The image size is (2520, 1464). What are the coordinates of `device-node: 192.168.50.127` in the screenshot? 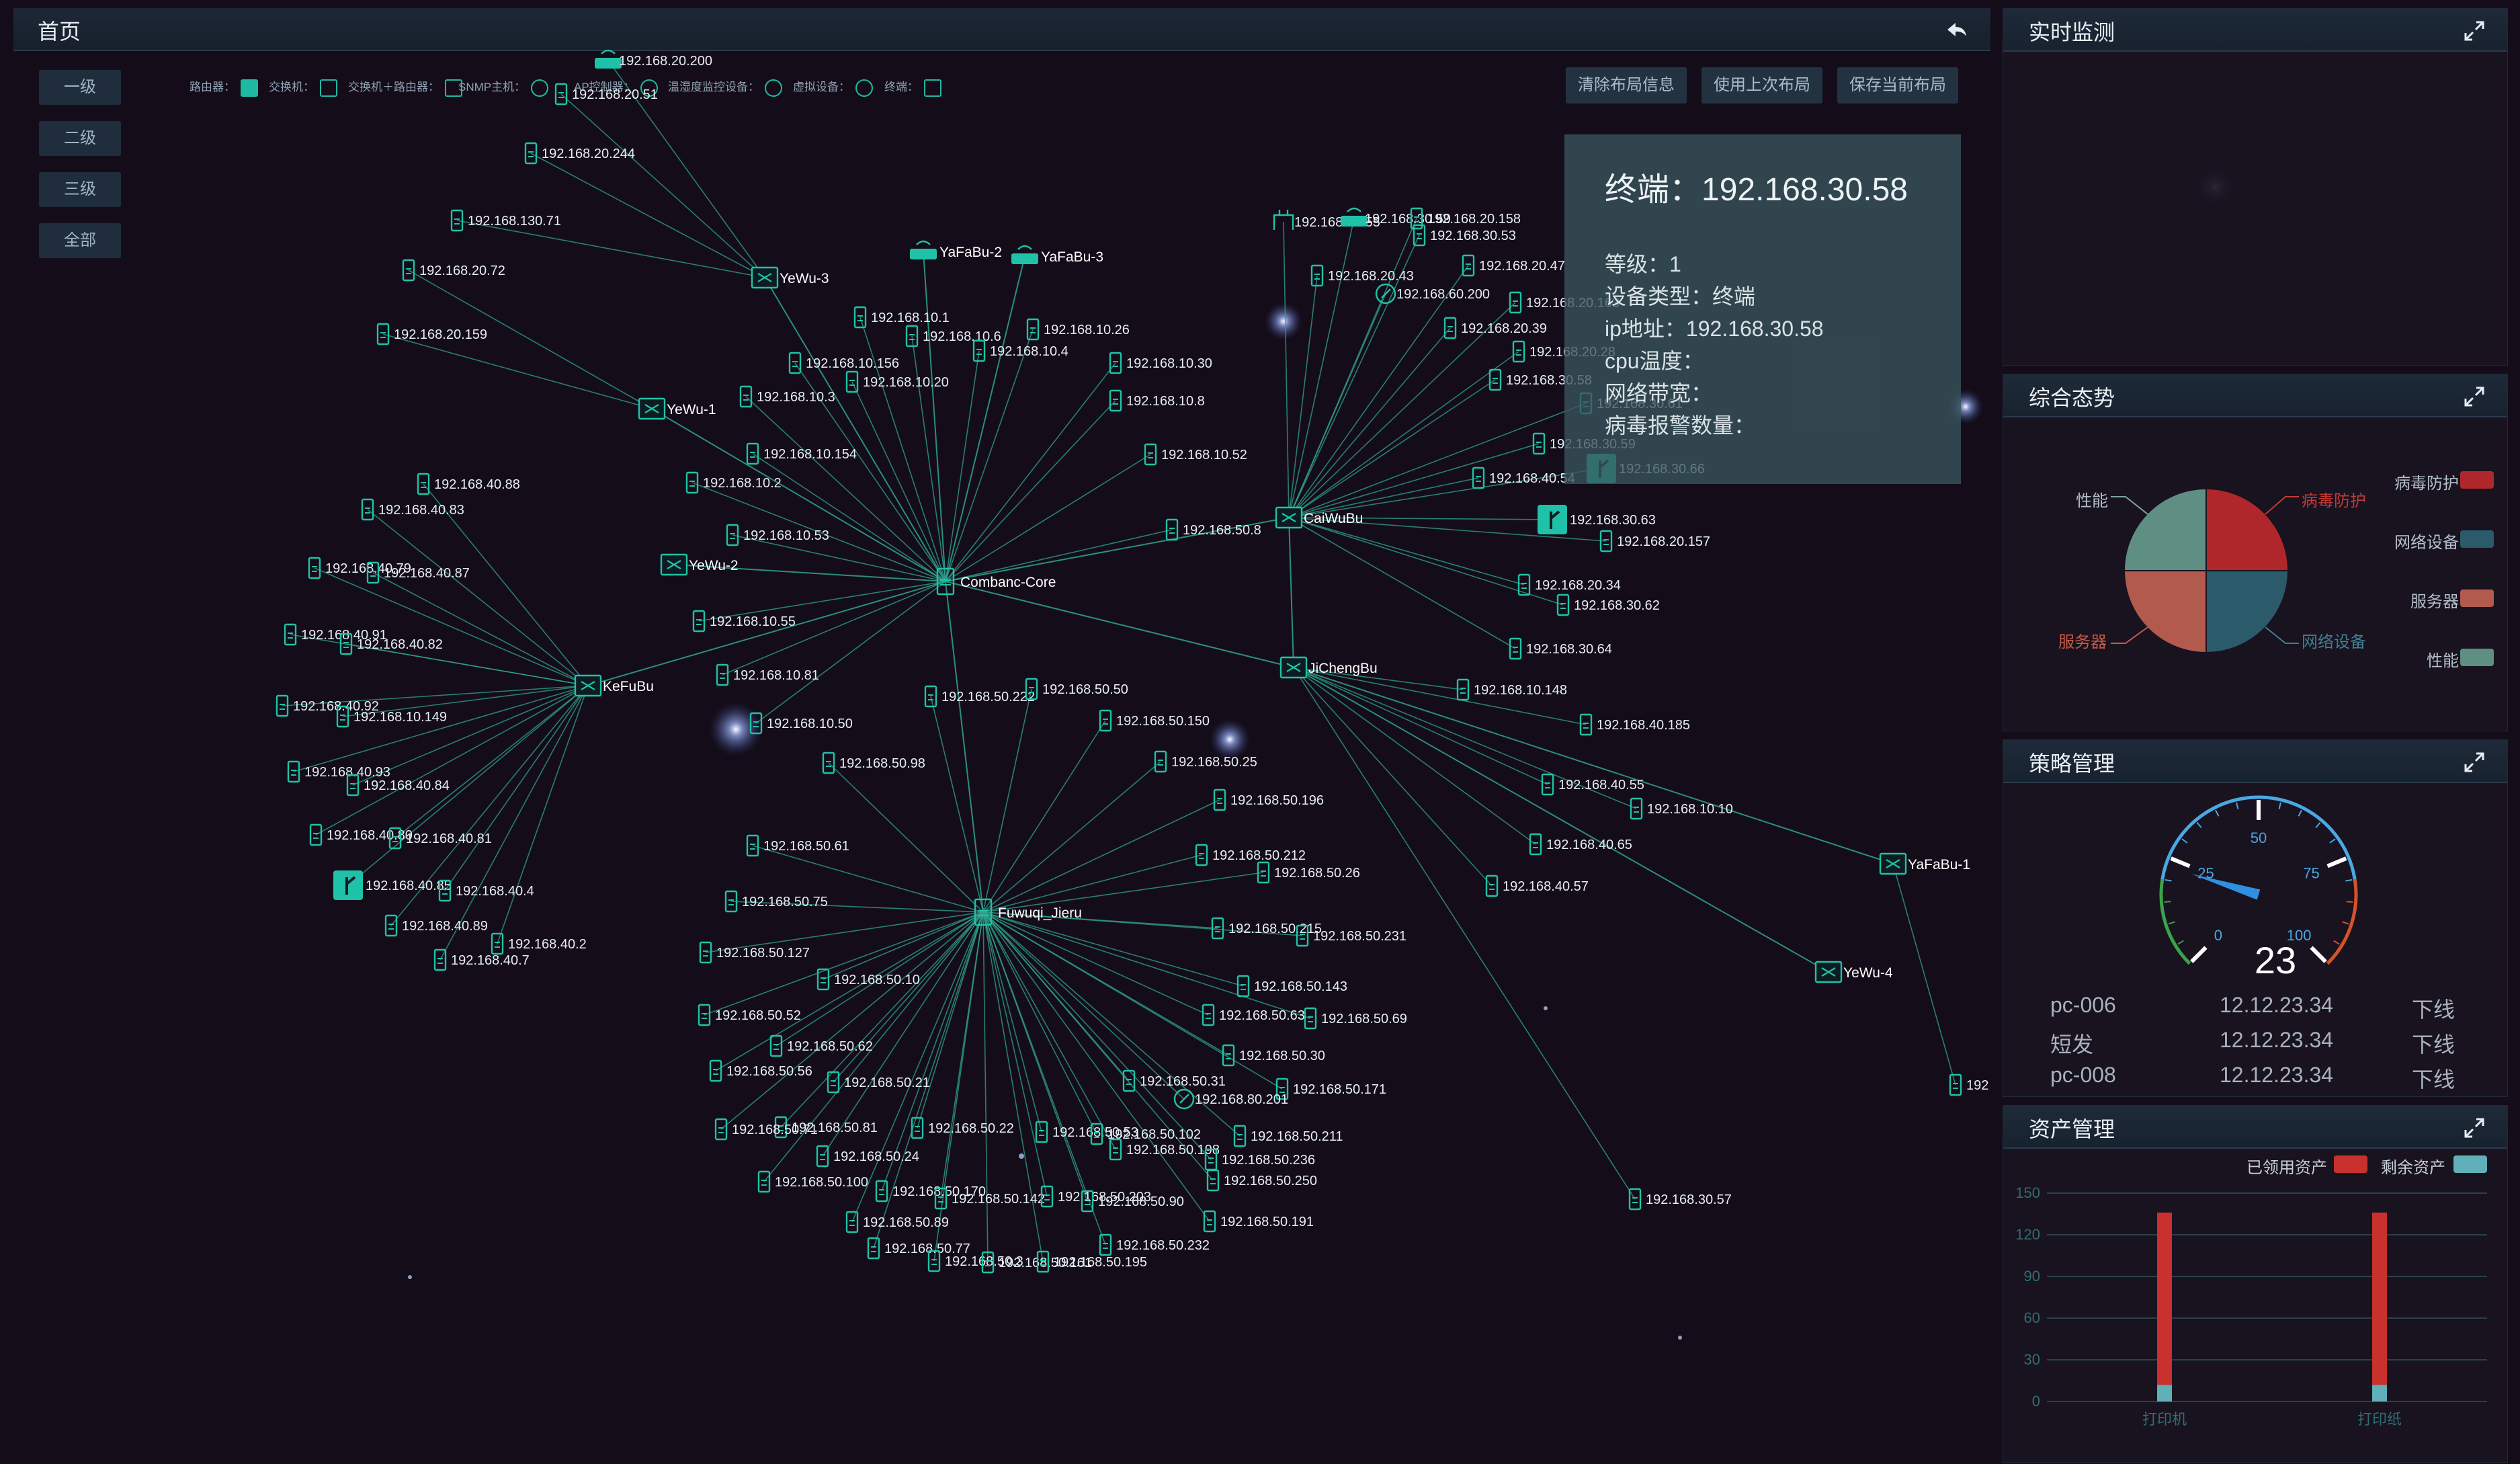 It's located at (754, 952).